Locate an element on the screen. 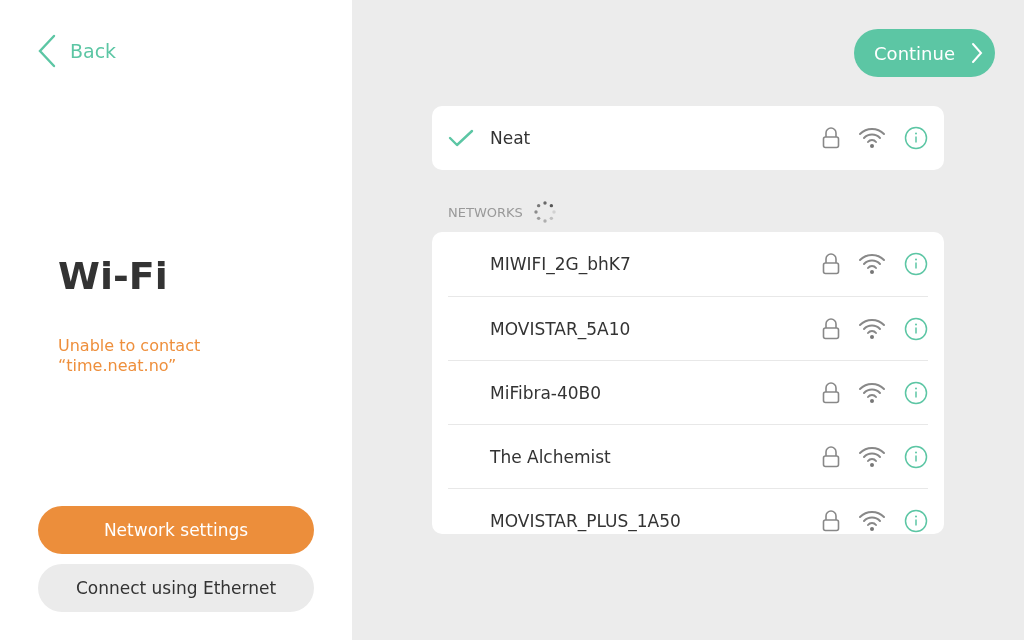  network-name: MOVISTAR_5A10 is located at coordinates (561, 328).